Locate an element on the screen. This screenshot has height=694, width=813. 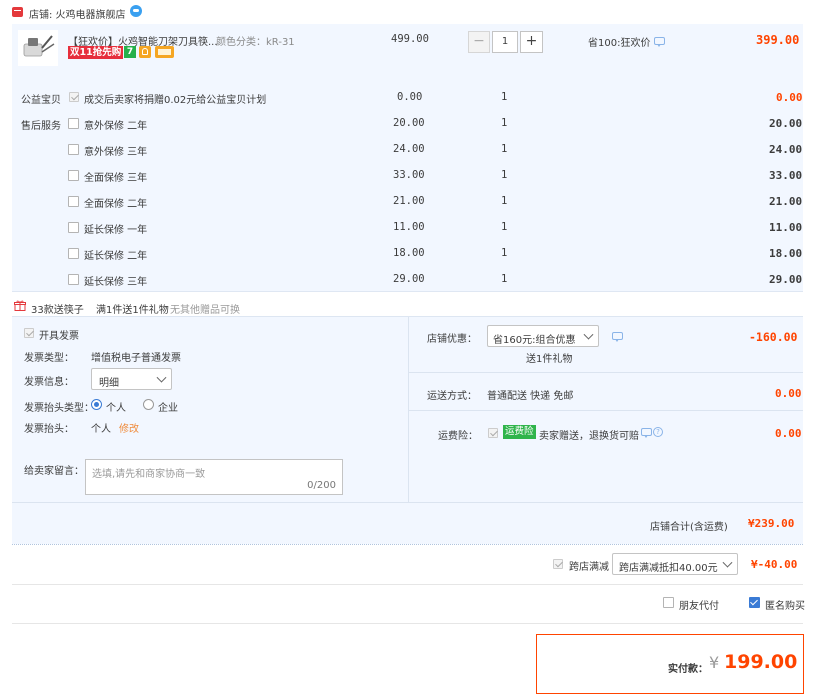
shipping-label: 运送方式： is located at coordinates (452, 396).